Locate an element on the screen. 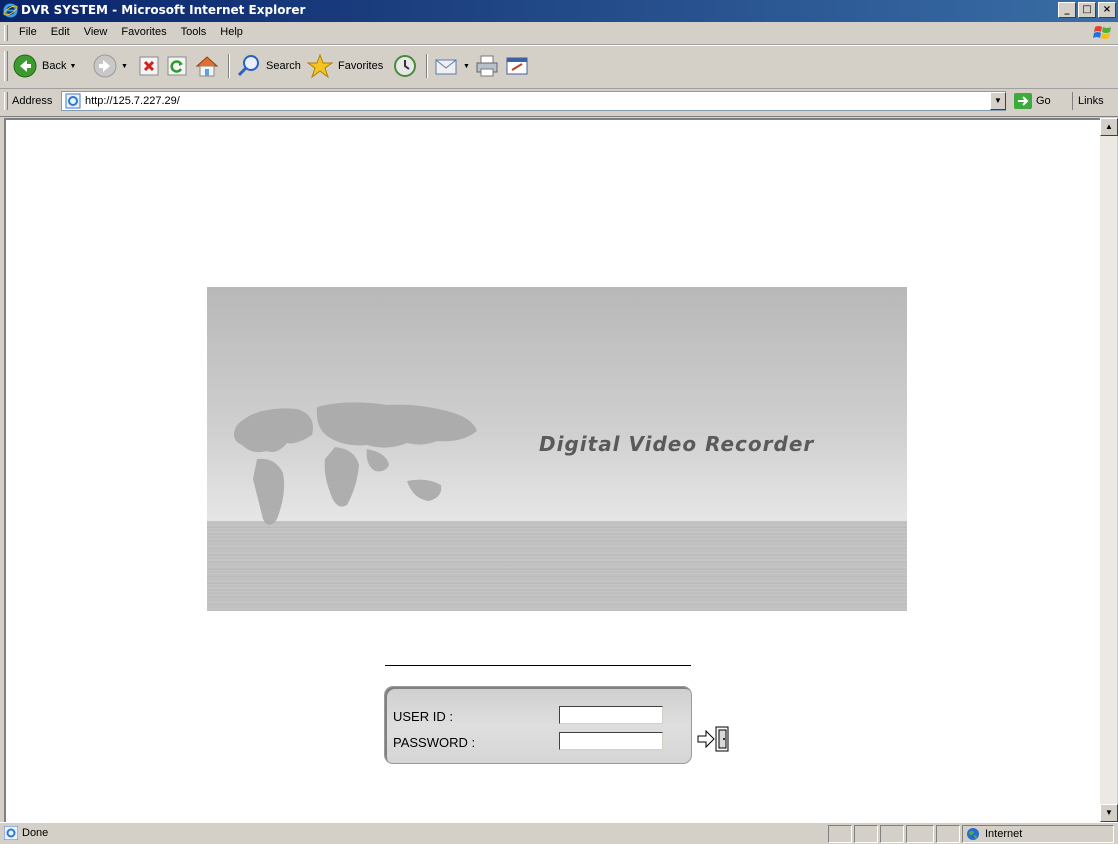  home-button is located at coordinates (207, 66).